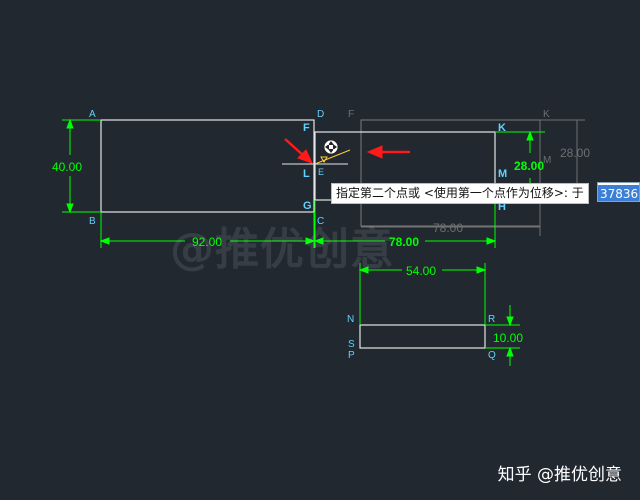 The width and height of the screenshot is (640, 500). Describe the element at coordinates (491, 319) in the screenshot. I see `label-r: R` at that location.